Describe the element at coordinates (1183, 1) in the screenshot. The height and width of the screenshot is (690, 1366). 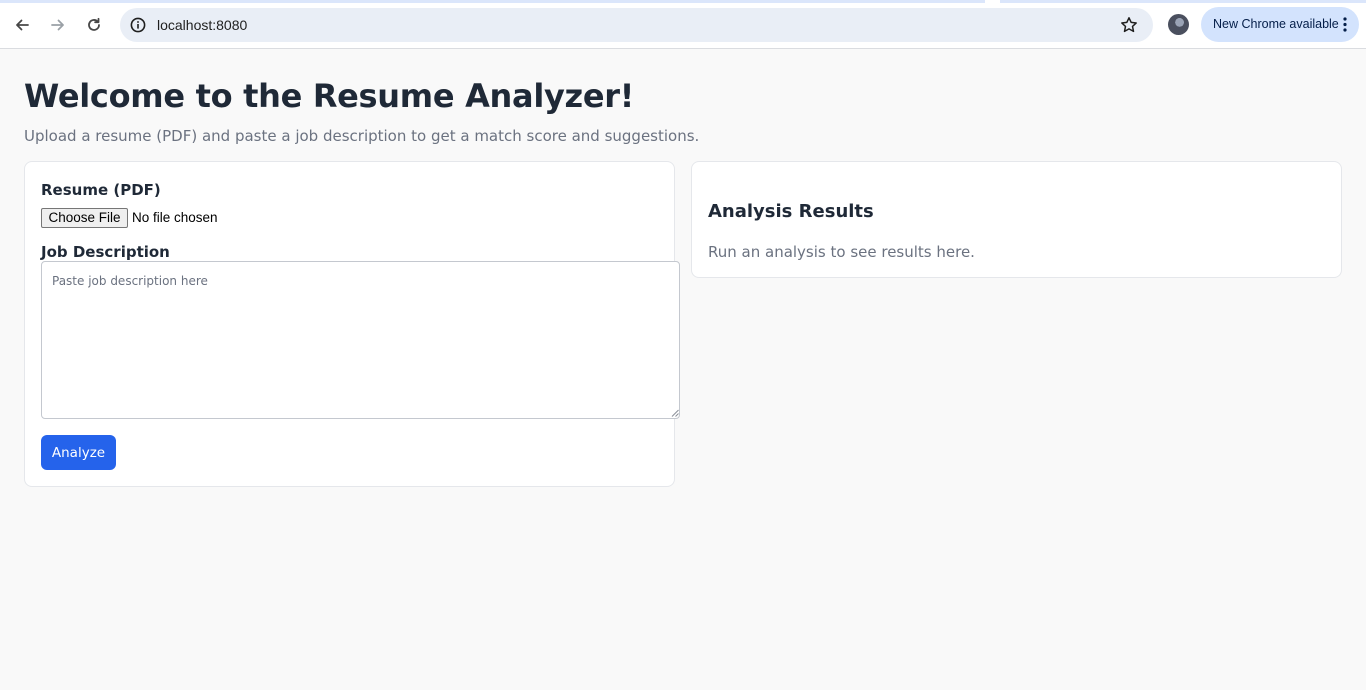
I see `loading-bar-segment` at that location.